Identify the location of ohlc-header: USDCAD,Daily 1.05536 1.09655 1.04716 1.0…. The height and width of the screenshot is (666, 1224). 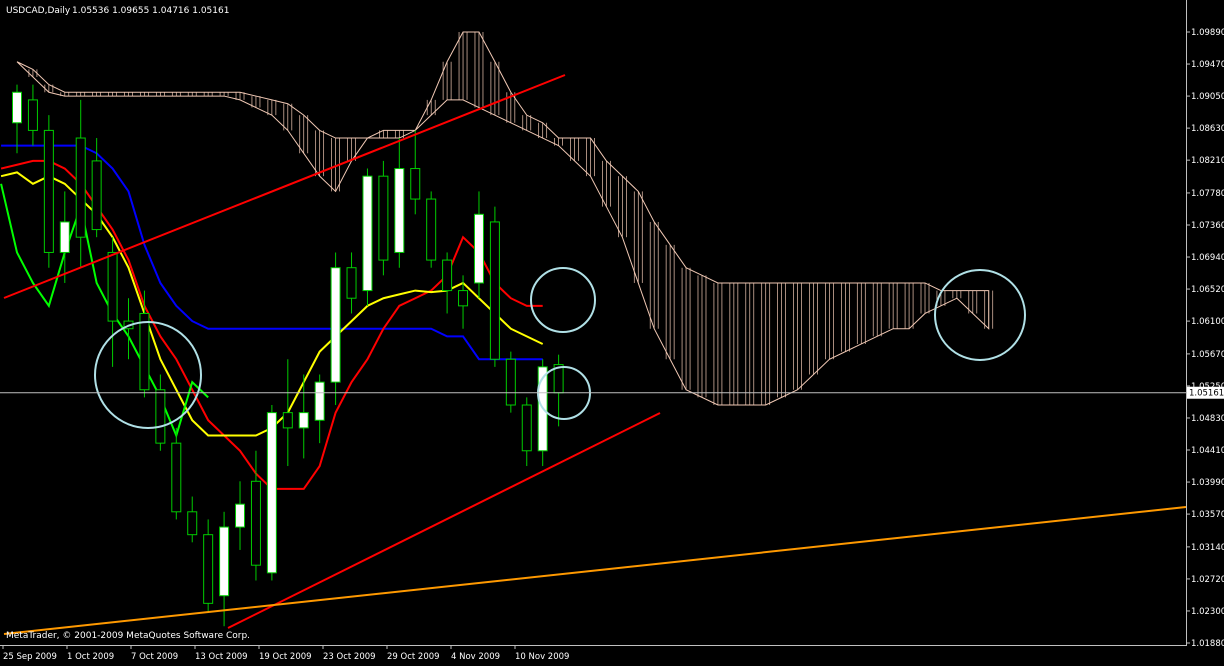
(117, 11).